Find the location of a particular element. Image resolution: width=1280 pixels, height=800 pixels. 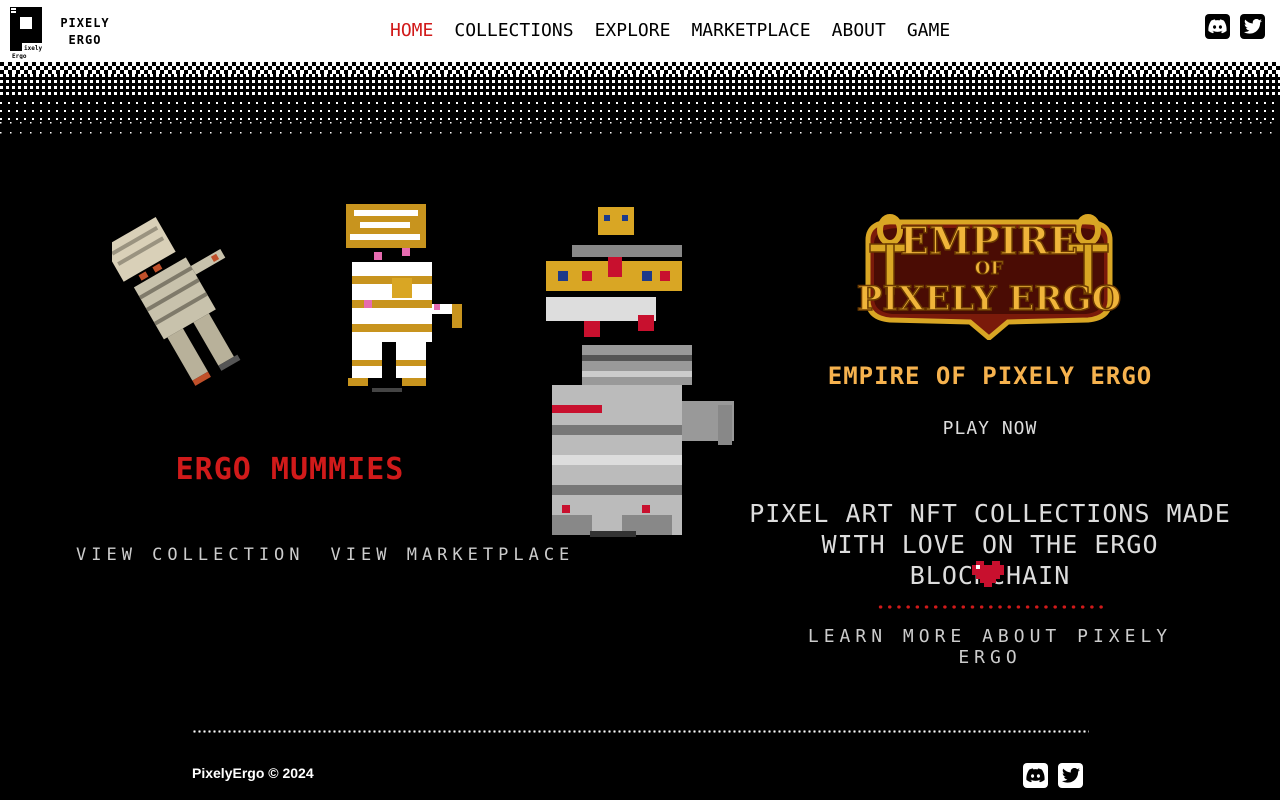

nav-collections: COLLECTIONS is located at coordinates (513, 31).